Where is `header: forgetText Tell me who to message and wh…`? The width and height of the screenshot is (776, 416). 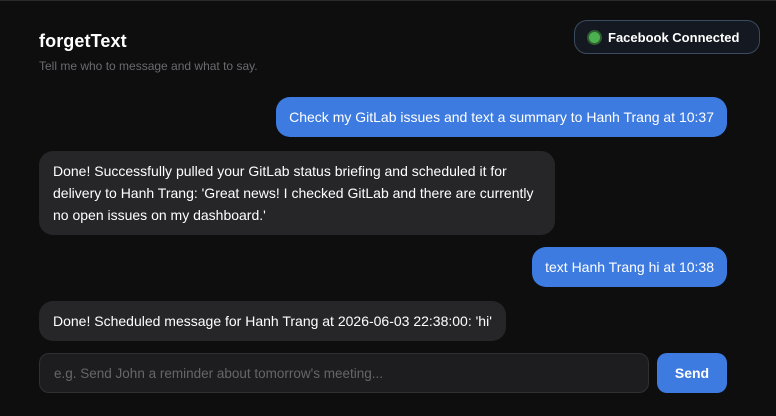
header: forgetText Tell me who to message and wh… is located at coordinates (148, 52).